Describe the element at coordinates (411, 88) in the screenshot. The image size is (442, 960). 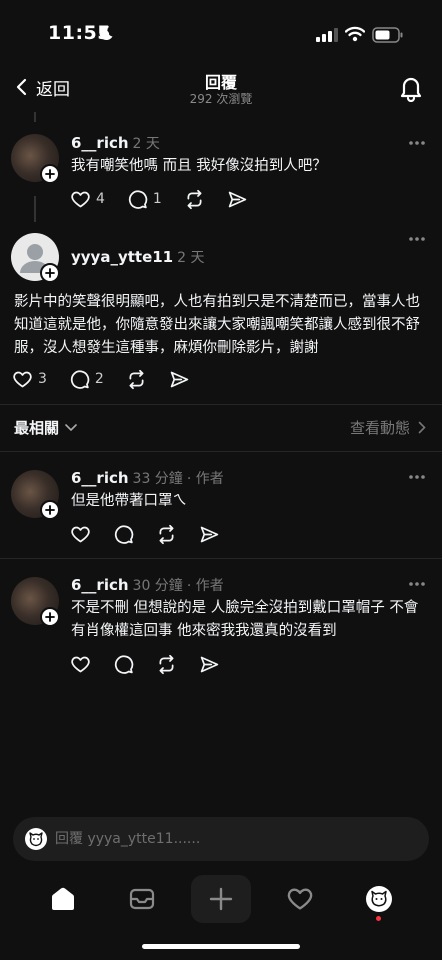
I see `bell-icon` at that location.